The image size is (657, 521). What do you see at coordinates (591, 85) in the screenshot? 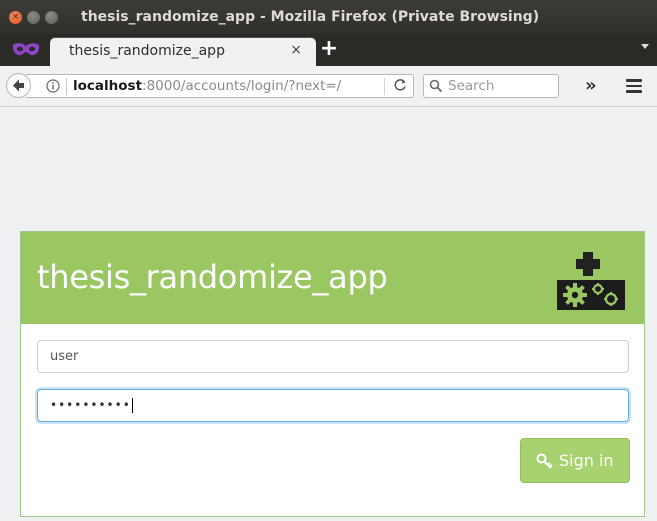
I see `overflow-chevron-button: »` at bounding box center [591, 85].